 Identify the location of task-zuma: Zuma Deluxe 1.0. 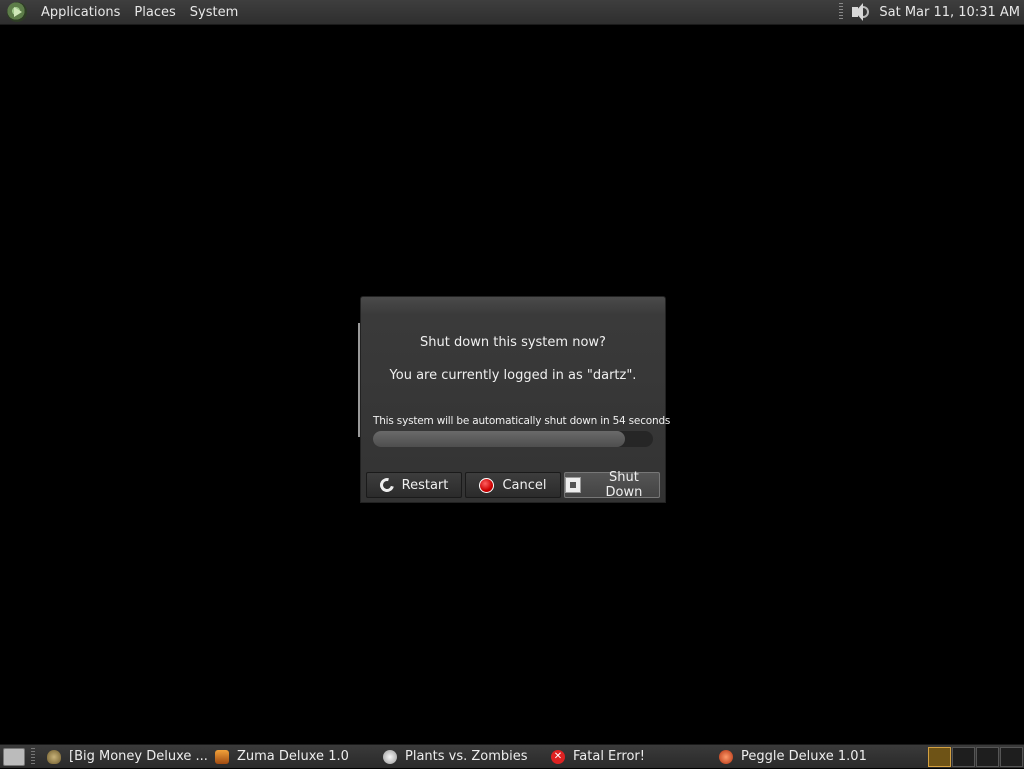
(293, 757).